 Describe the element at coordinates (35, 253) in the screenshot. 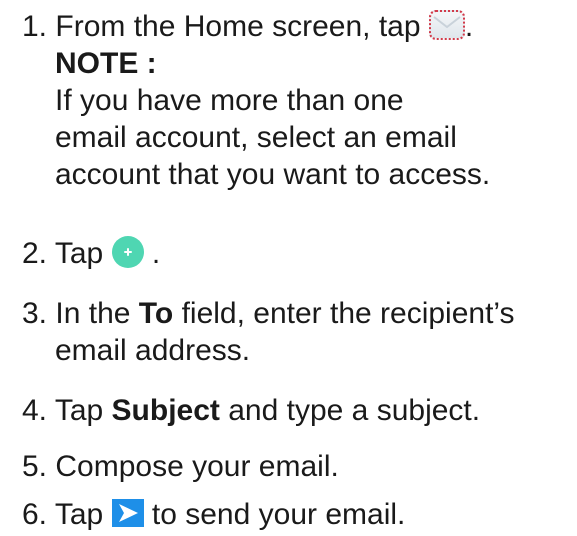

I see `step-number: 2.` at that location.